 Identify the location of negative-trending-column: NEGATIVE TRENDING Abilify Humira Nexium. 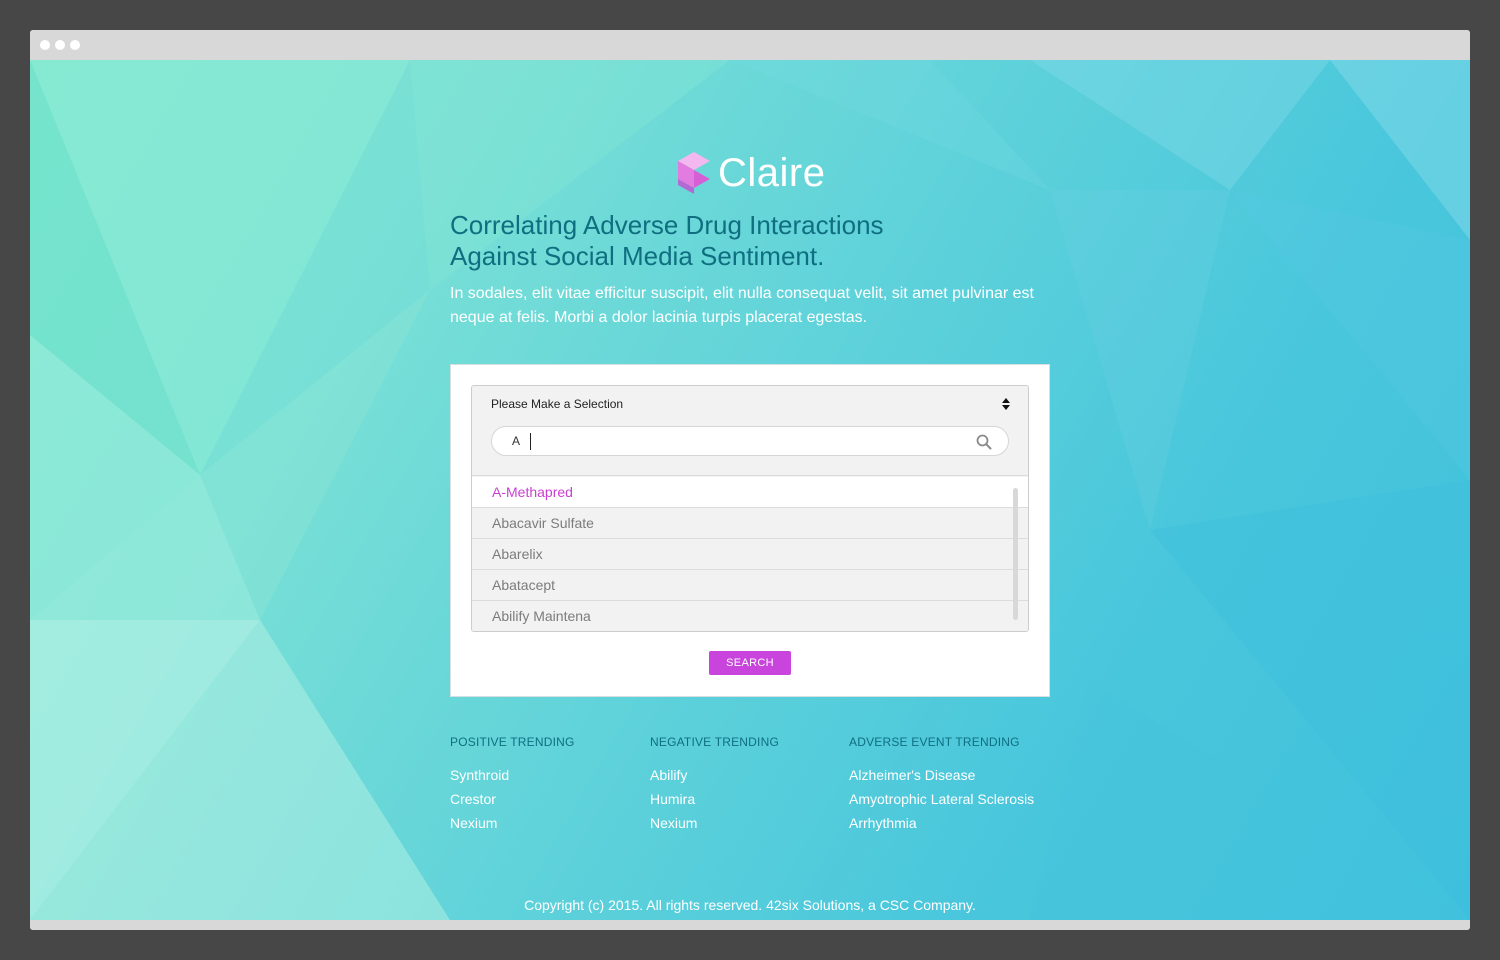
(714, 785).